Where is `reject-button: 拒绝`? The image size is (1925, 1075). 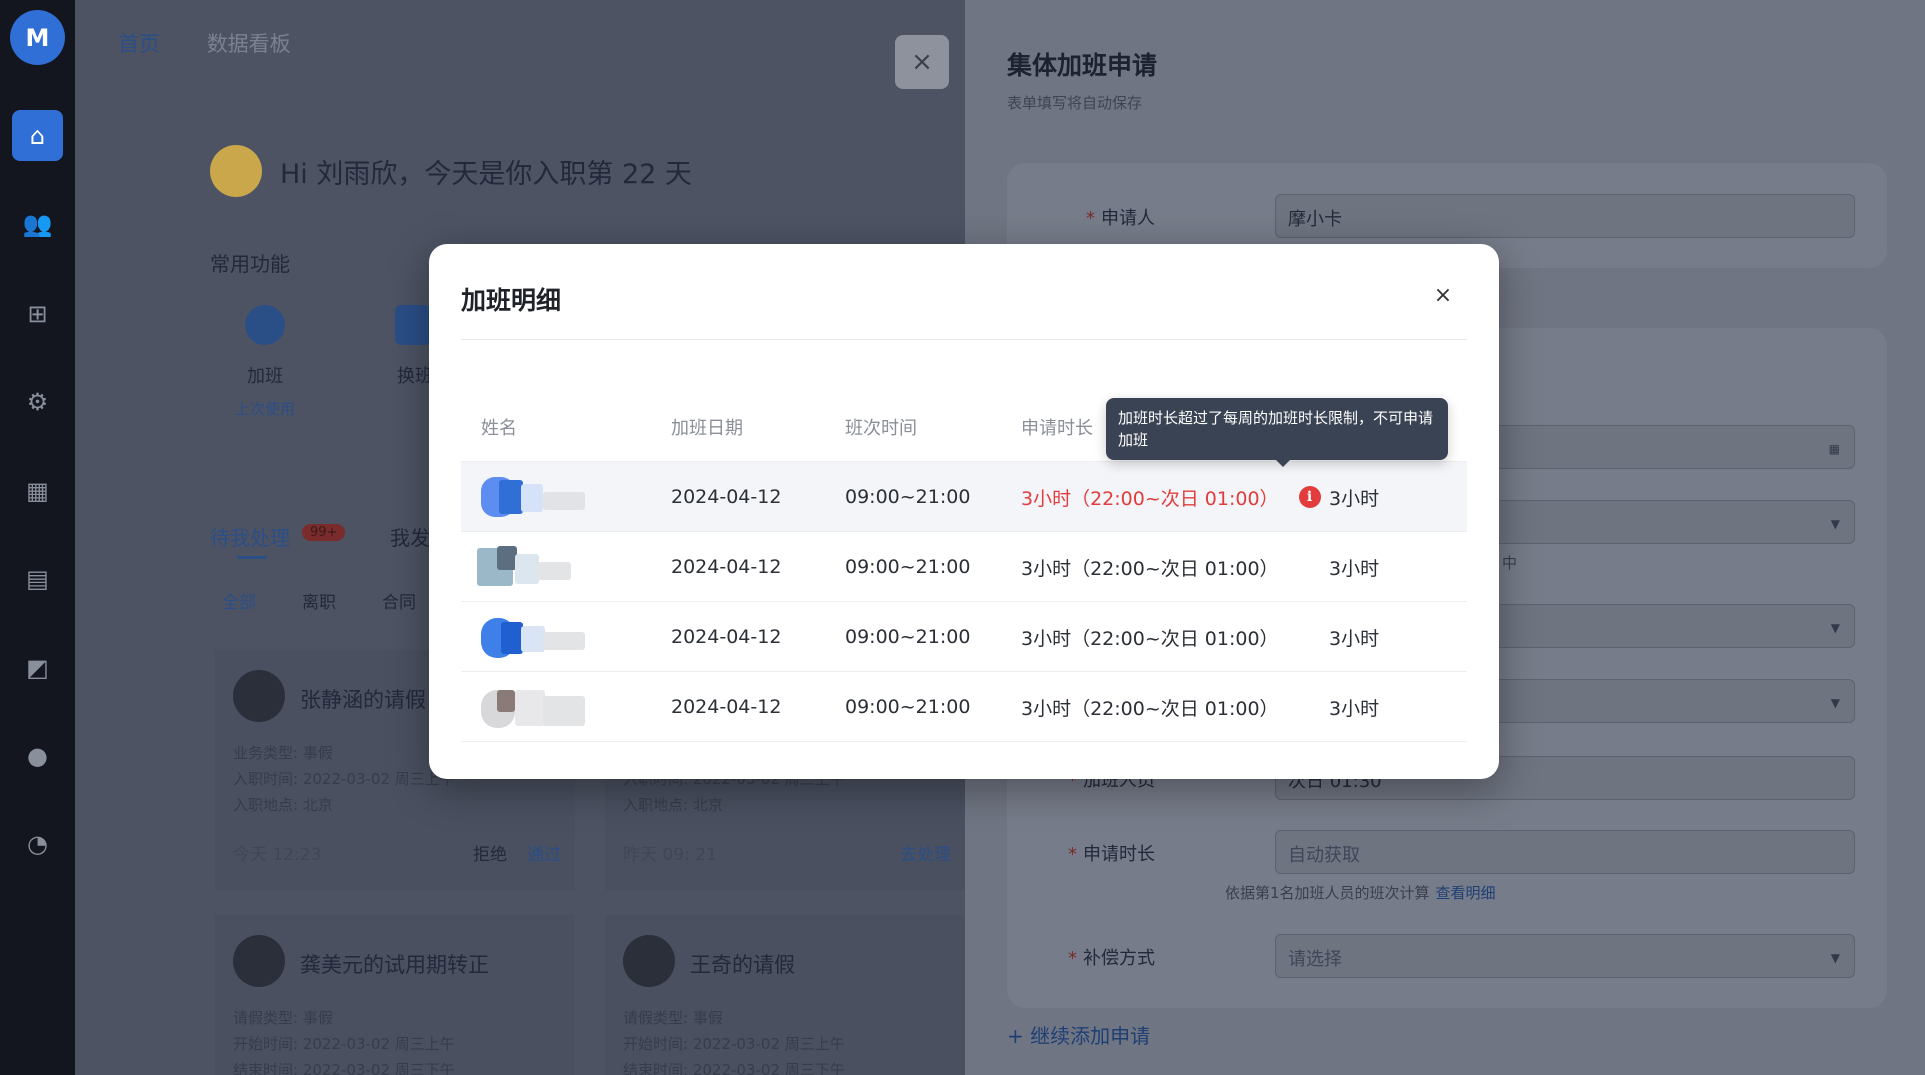 reject-button: 拒绝 is located at coordinates (490, 852).